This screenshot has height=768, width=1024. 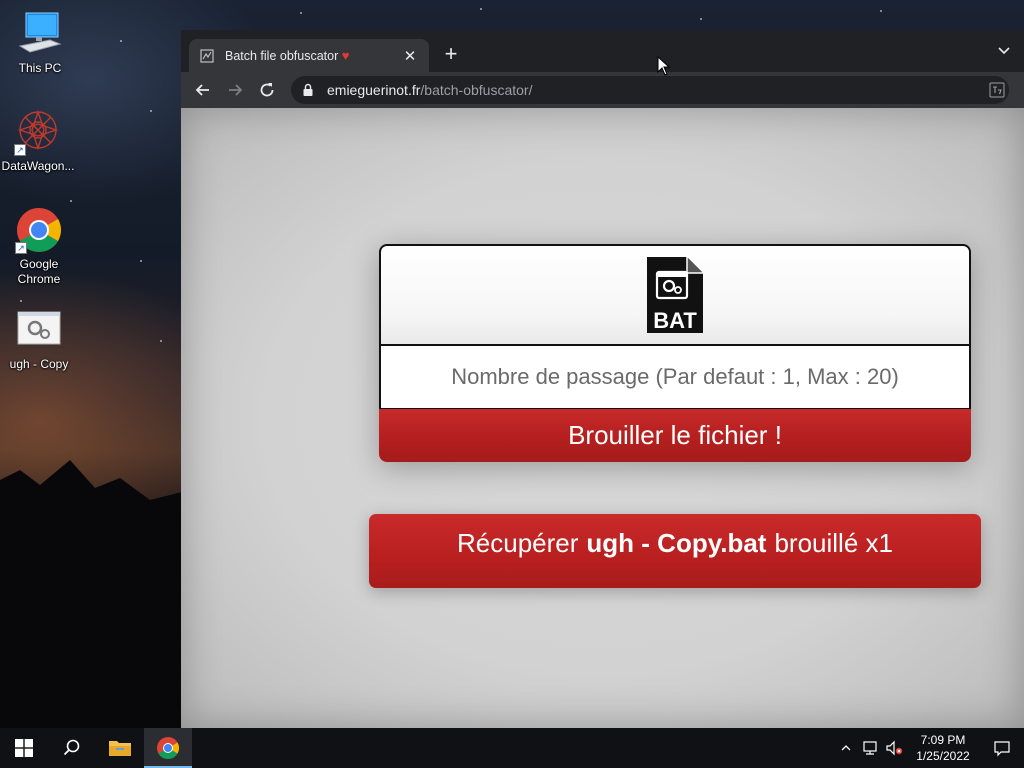 I want to click on network-icon, so click(x=870, y=748).